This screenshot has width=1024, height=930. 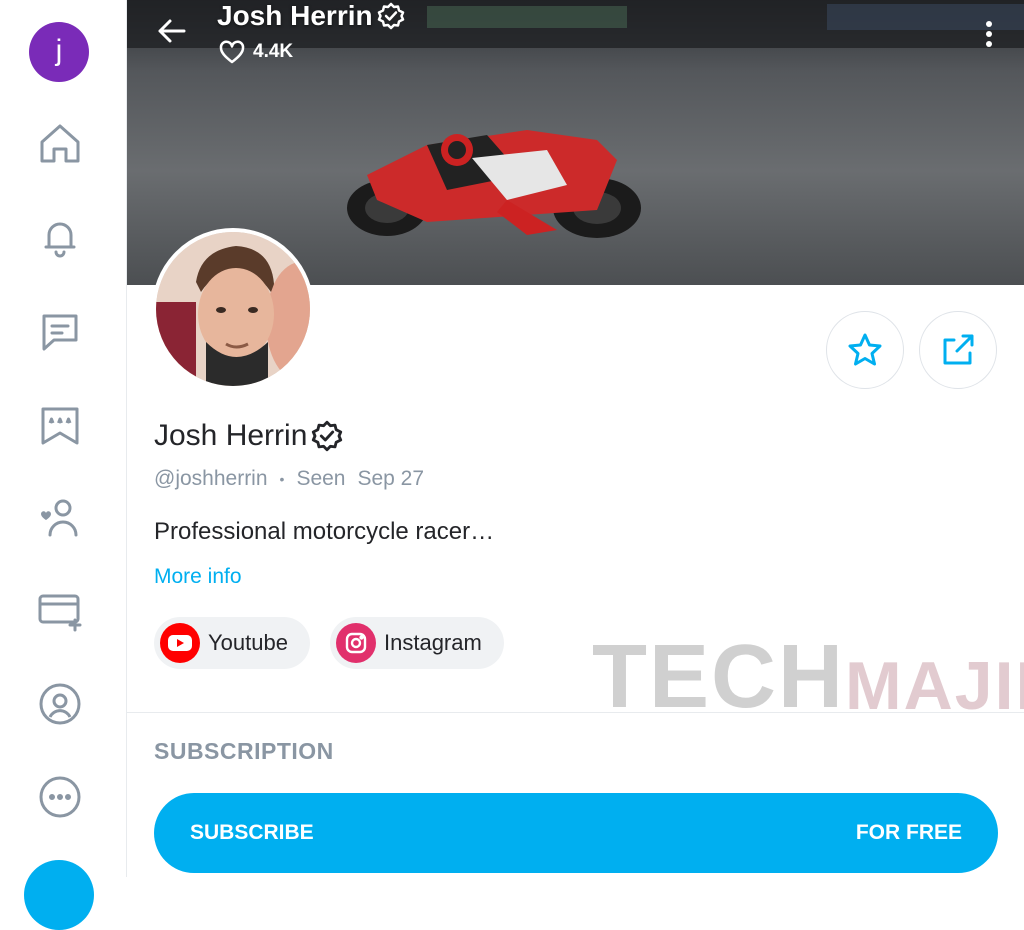 I want to click on instagram-link: Instagram, so click(x=417, y=643).